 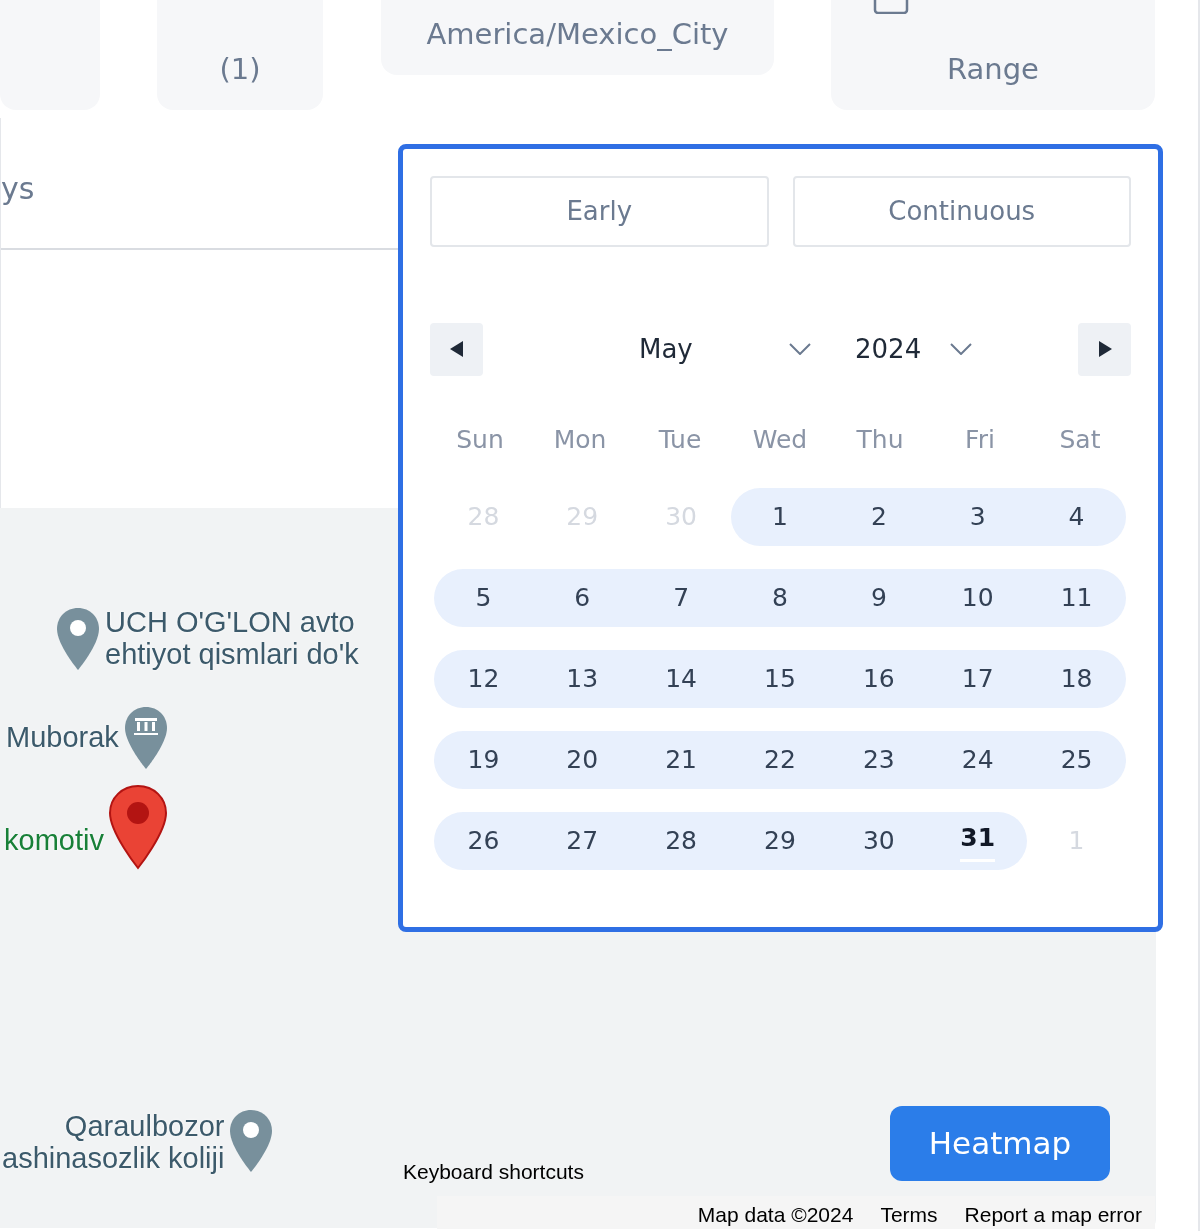 What do you see at coordinates (879, 840) in the screenshot?
I see `day-cell: 30` at bounding box center [879, 840].